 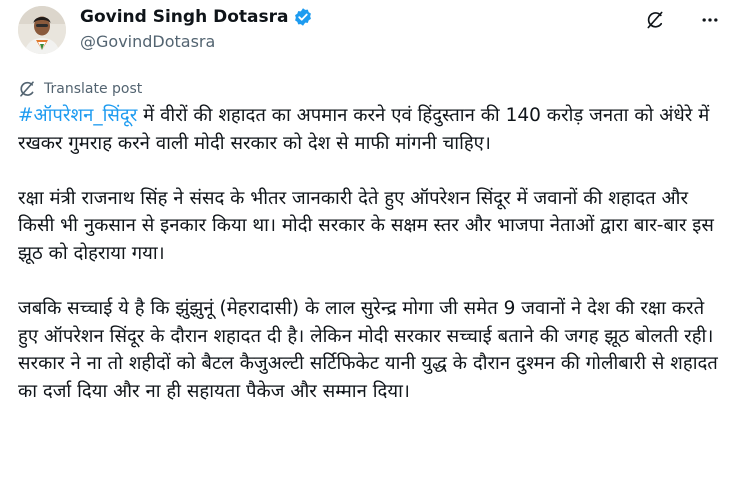 I want to click on author-handle: @GovindDotasra, so click(x=147, y=41).